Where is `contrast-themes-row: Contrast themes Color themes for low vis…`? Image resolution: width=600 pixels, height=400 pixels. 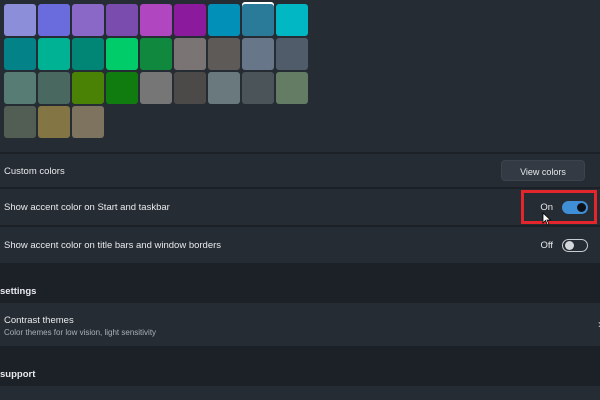 contrast-themes-row: Contrast themes Color themes for low vis… is located at coordinates (300, 324).